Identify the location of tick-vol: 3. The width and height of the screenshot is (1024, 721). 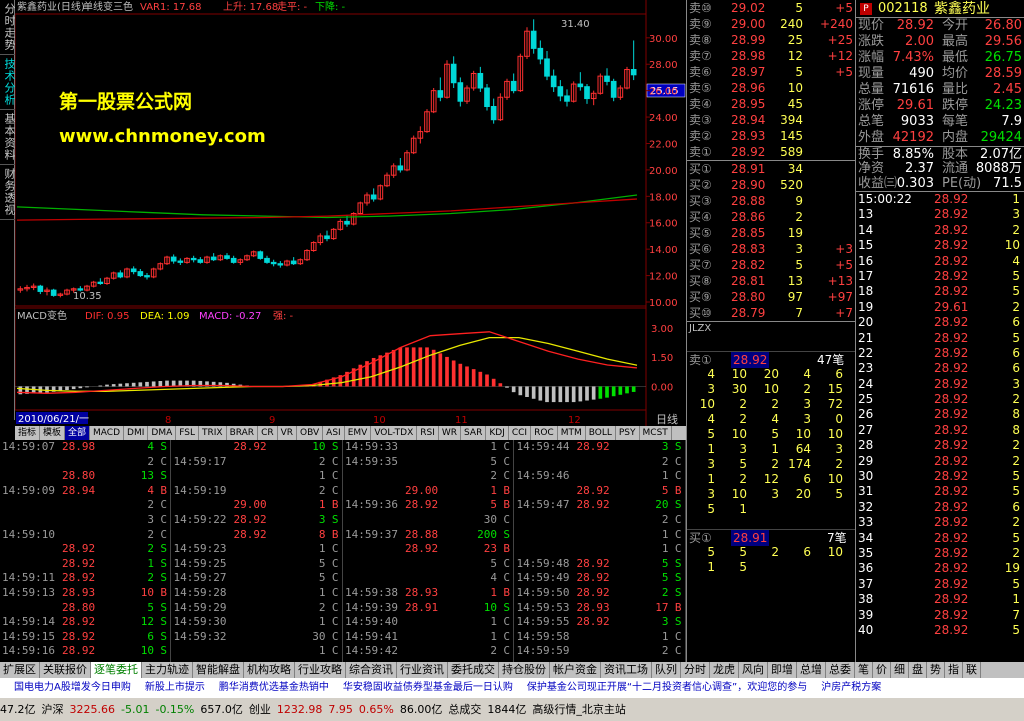
(665, 622).